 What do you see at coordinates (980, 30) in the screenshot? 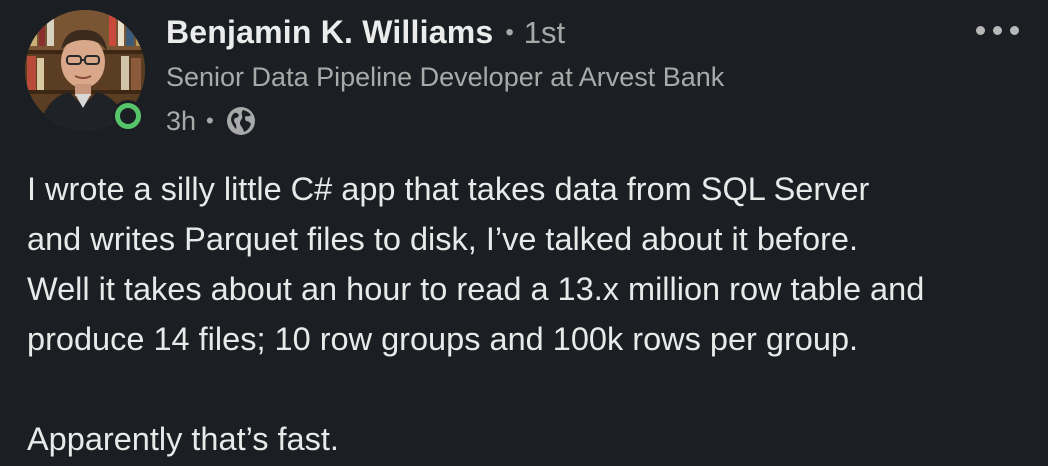
I see `more-horizontal-icon` at bounding box center [980, 30].